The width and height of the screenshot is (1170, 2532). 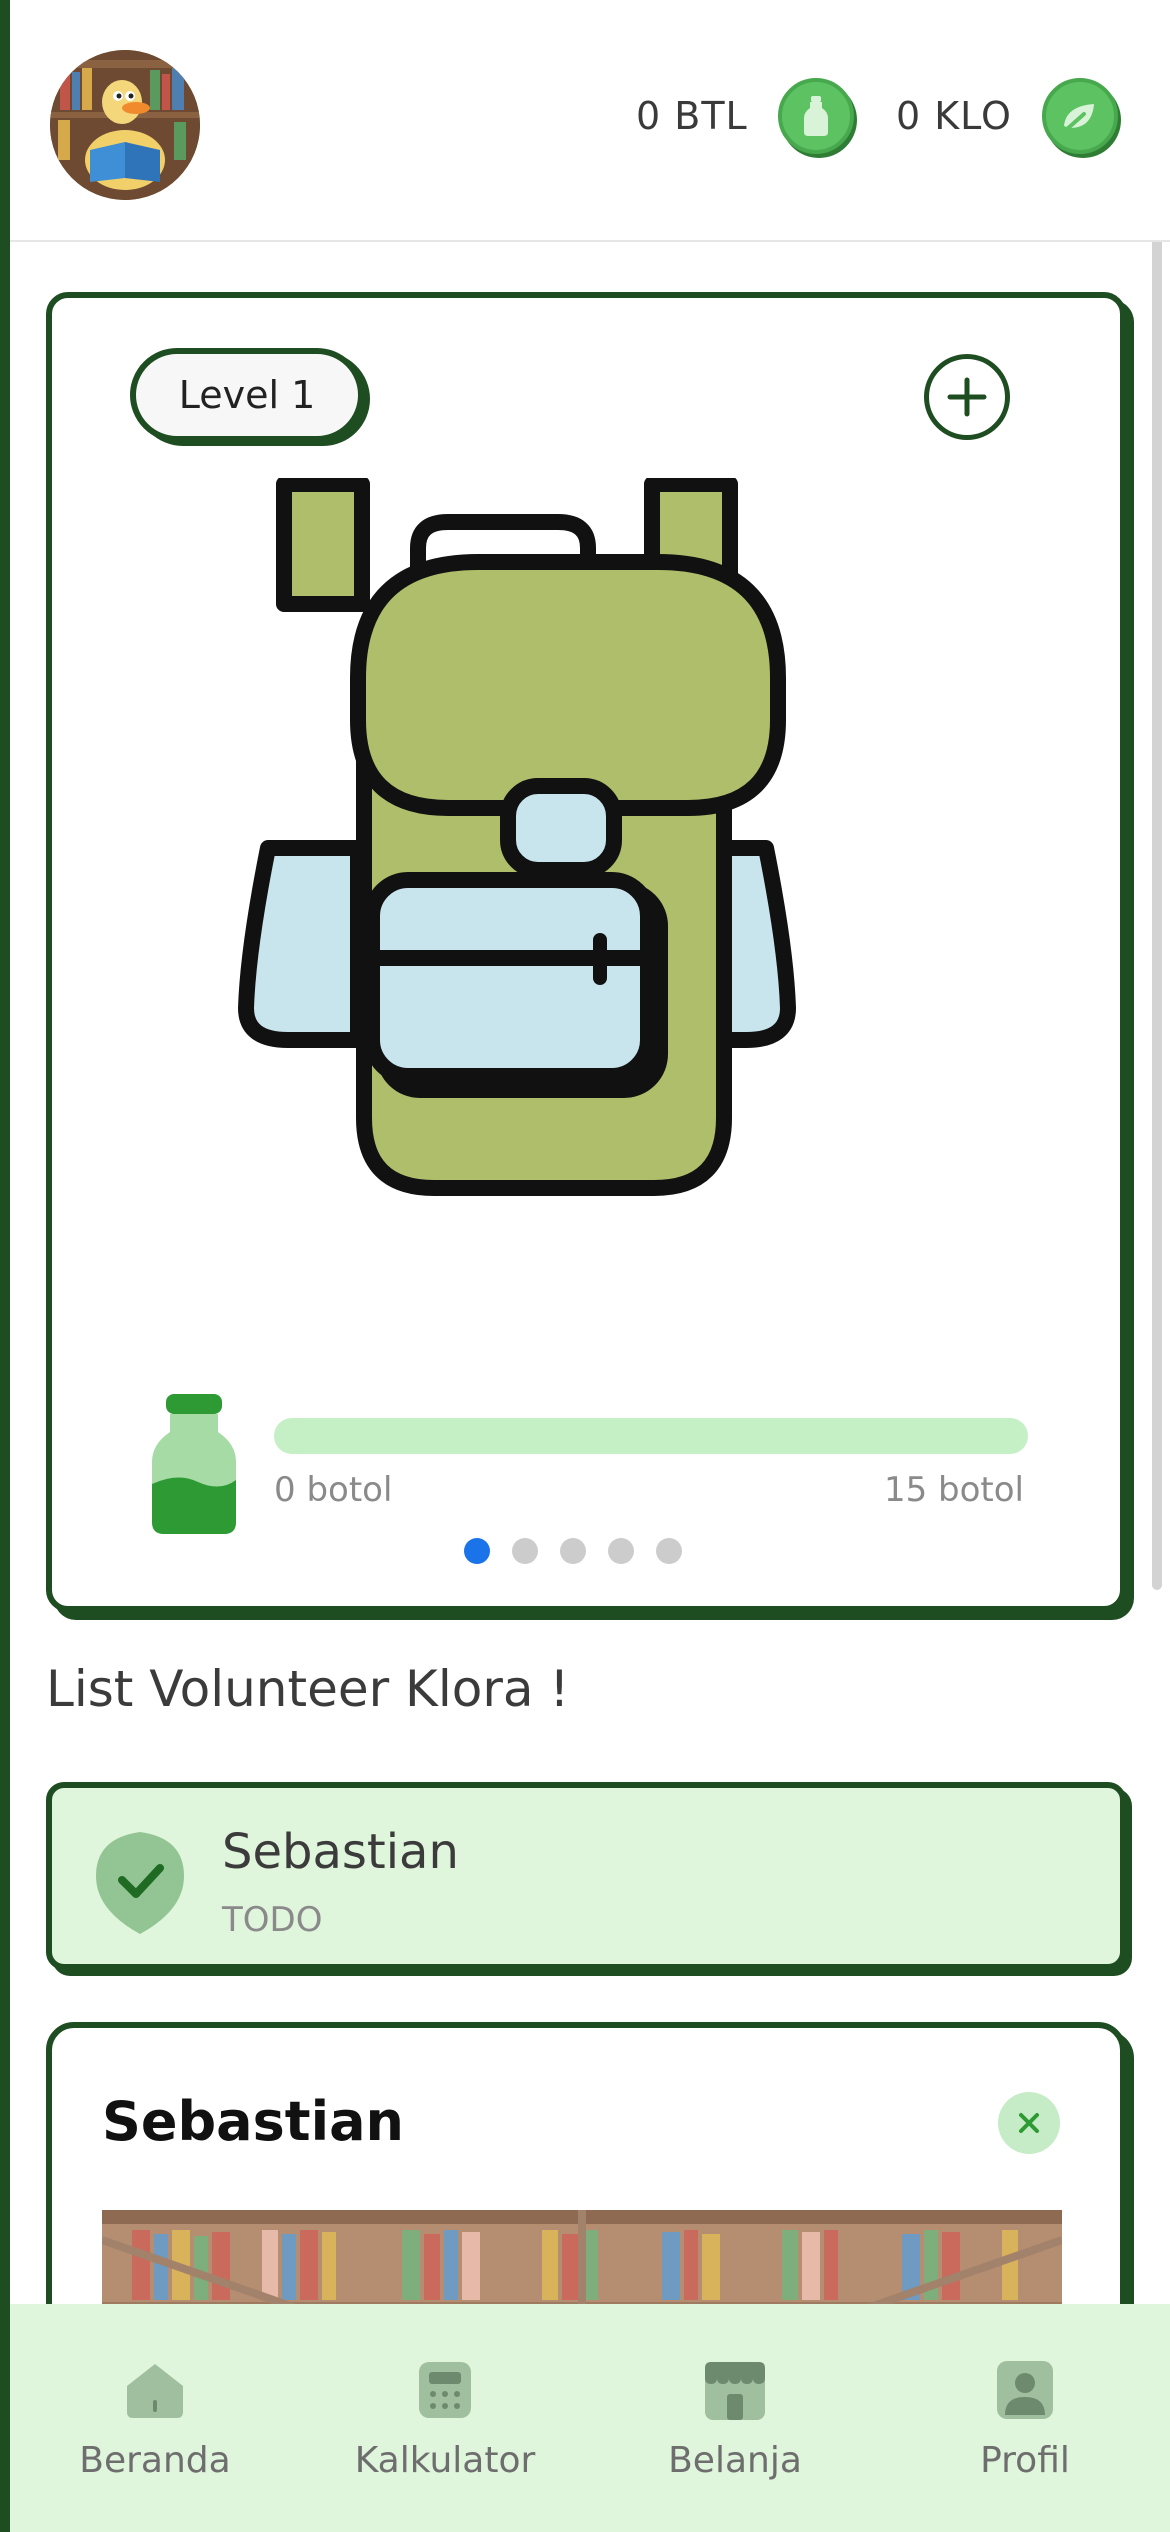 I want to click on nav-label-profil: Profil, so click(x=1025, y=2460).